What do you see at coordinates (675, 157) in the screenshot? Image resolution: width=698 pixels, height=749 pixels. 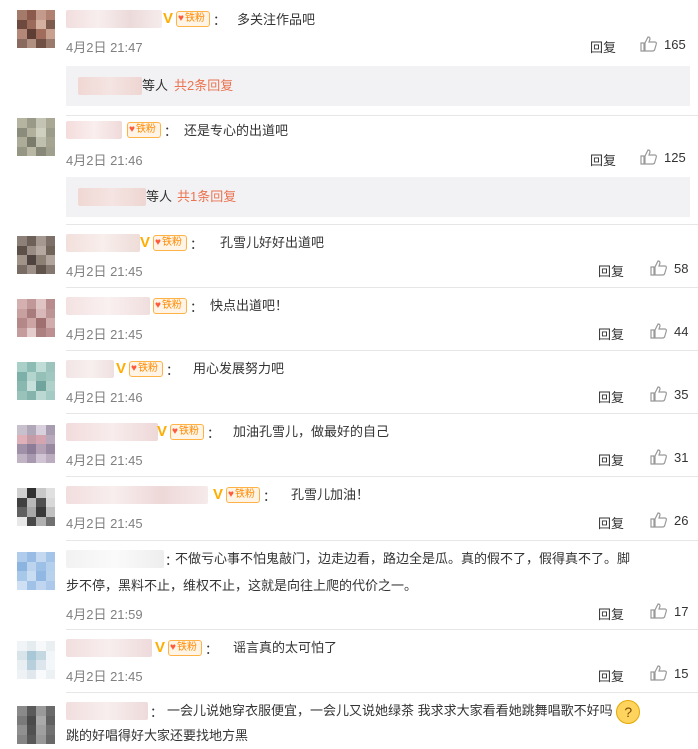 I see `like-count: 125` at bounding box center [675, 157].